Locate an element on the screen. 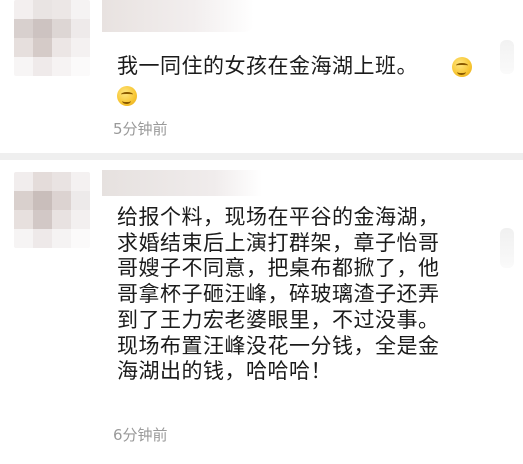 This screenshot has height=464, width=523. timestamp: 6分钟前 is located at coordinates (140, 435).